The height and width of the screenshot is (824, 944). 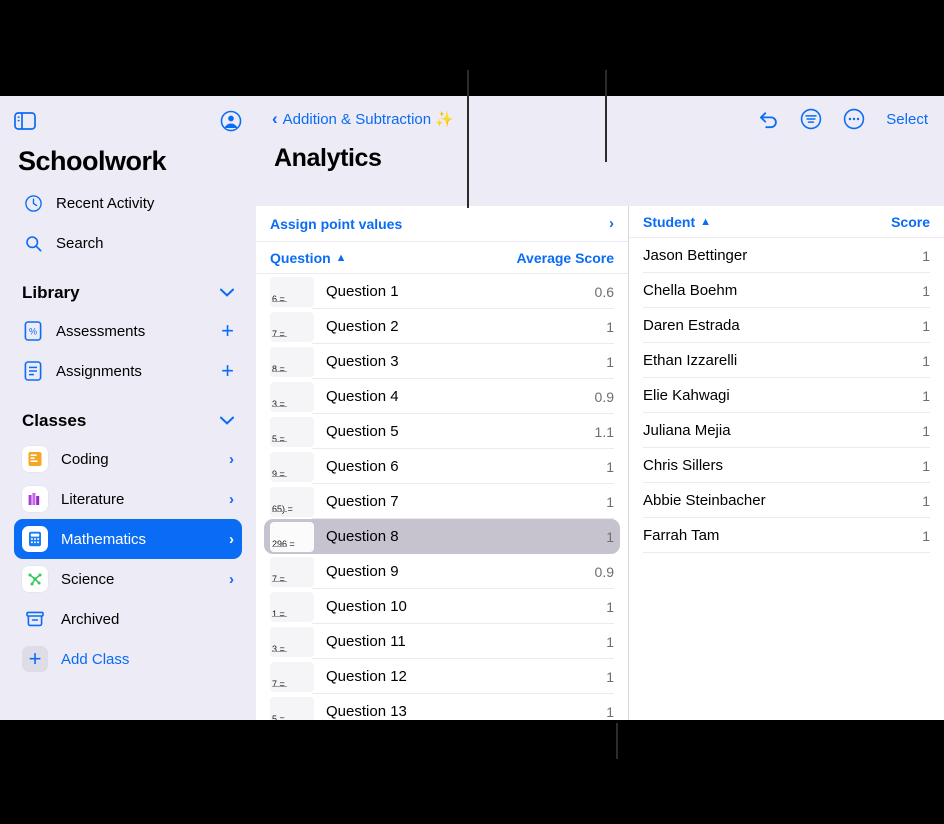 What do you see at coordinates (278, 368) in the screenshot?
I see `question-thumbnail-text: 8 =` at bounding box center [278, 368].